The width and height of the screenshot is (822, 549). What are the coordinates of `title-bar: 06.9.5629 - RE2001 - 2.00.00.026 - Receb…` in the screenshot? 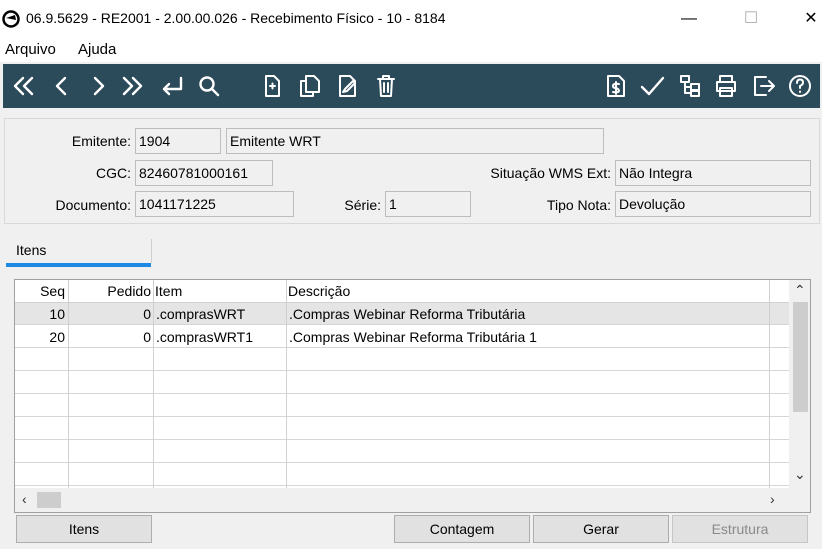 It's located at (411, 19).